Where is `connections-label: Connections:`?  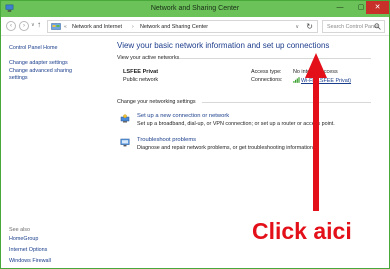
connections-label: Connections: is located at coordinates (267, 80).